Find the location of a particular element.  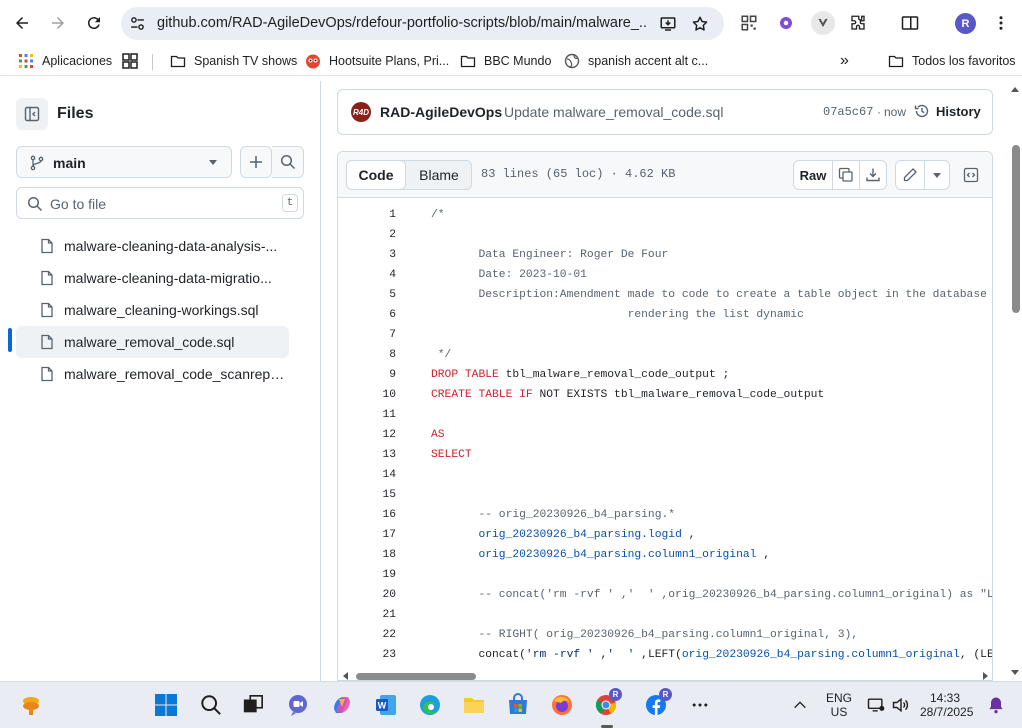

bookmark-folder-spanish-tv: Spanish TV shows is located at coordinates (233, 61).